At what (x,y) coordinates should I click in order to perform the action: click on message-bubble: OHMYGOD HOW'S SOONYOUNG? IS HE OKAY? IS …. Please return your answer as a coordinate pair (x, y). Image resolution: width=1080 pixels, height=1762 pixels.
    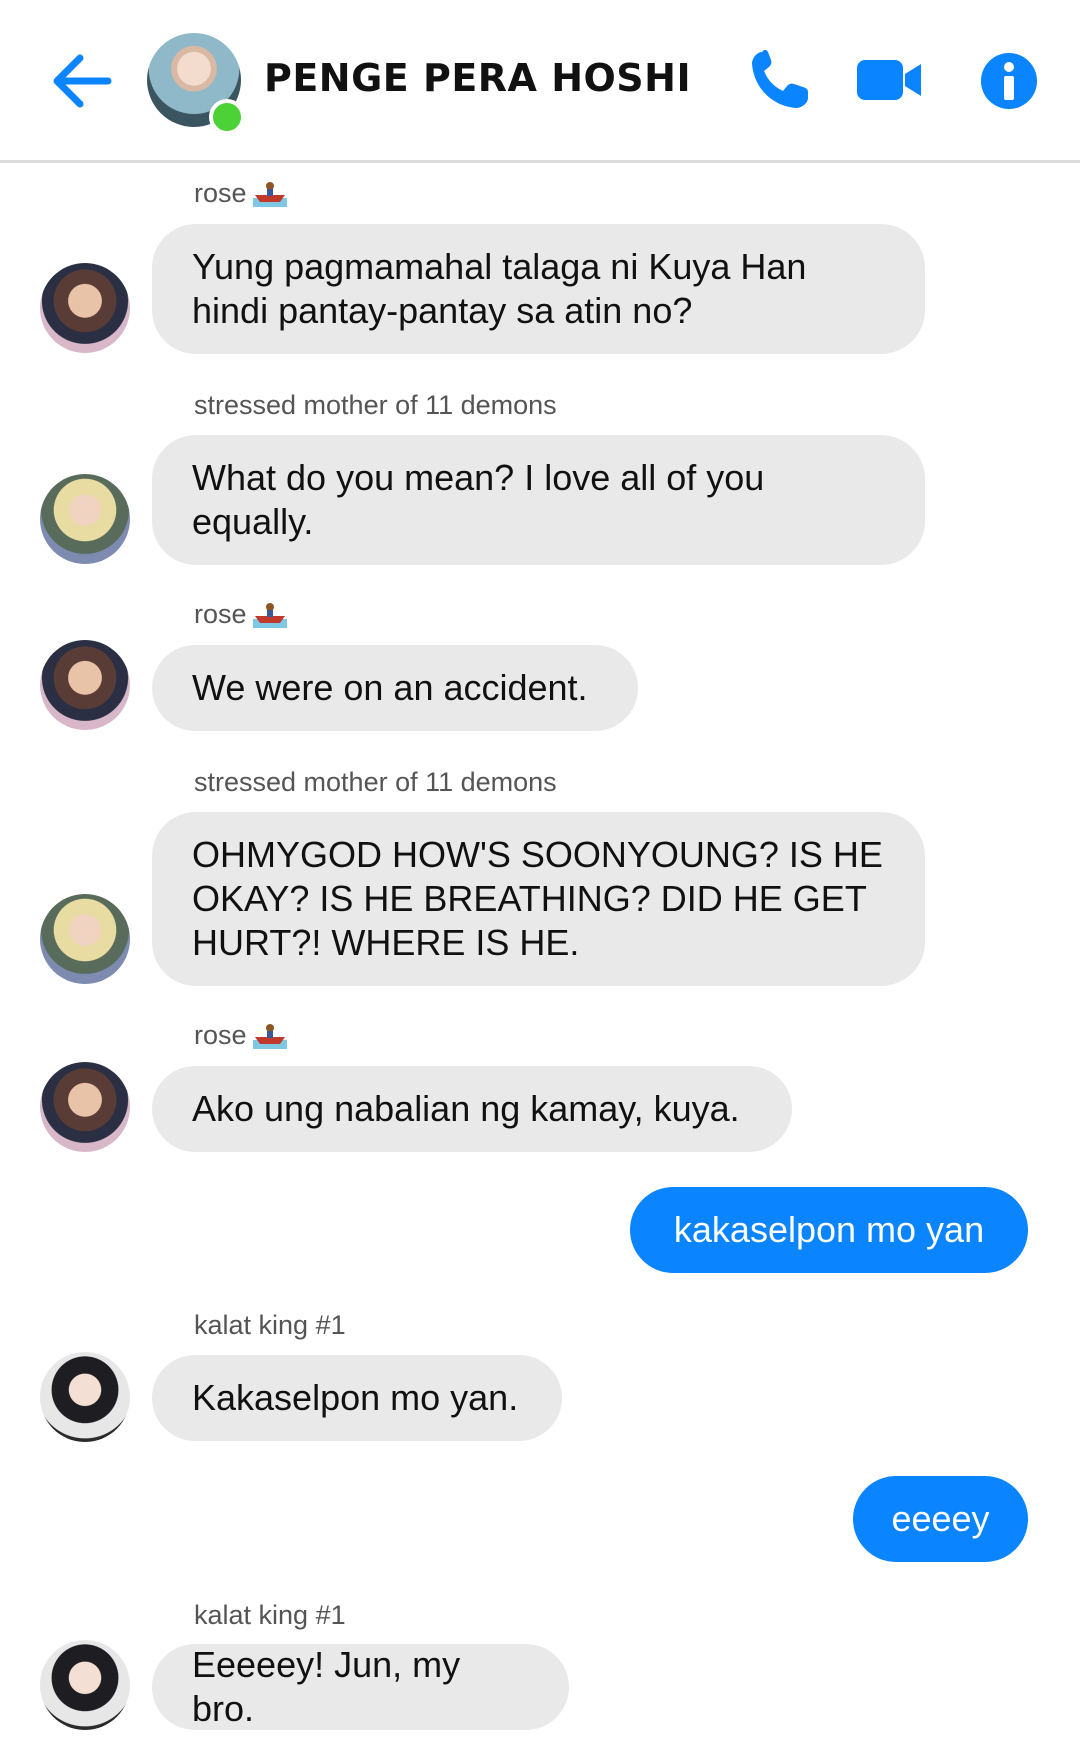
    Looking at the image, I should click on (538, 899).